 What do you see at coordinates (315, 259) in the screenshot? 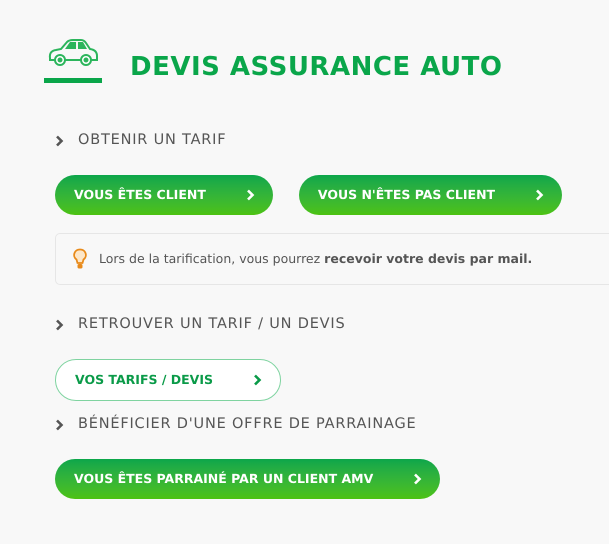
I see `info-text: Lors de la tarification, vous pourrez recevoir votre devis par mail.` at bounding box center [315, 259].